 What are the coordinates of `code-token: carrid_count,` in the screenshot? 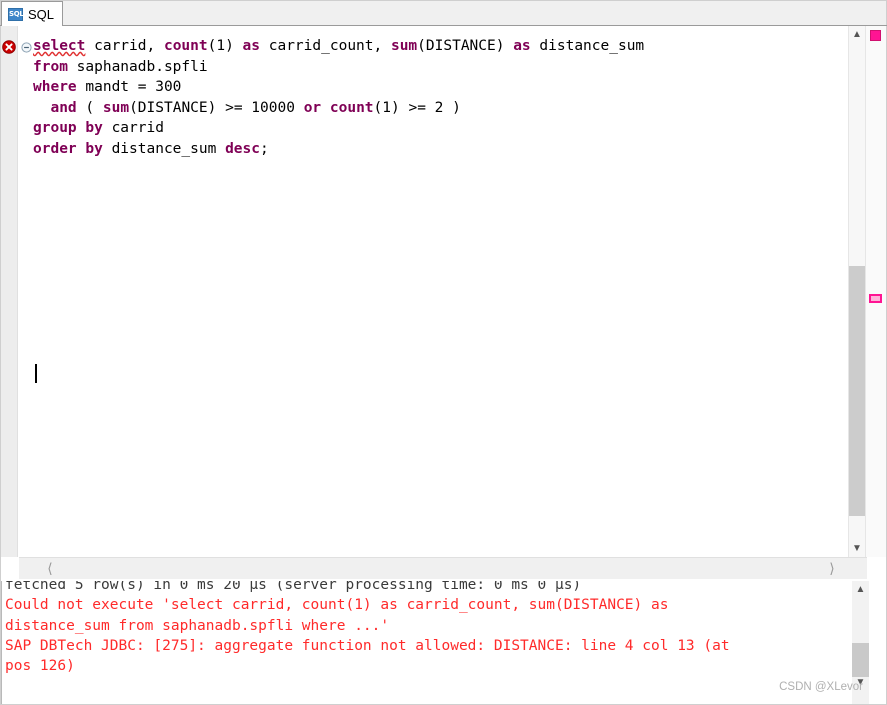 It's located at (325, 46).